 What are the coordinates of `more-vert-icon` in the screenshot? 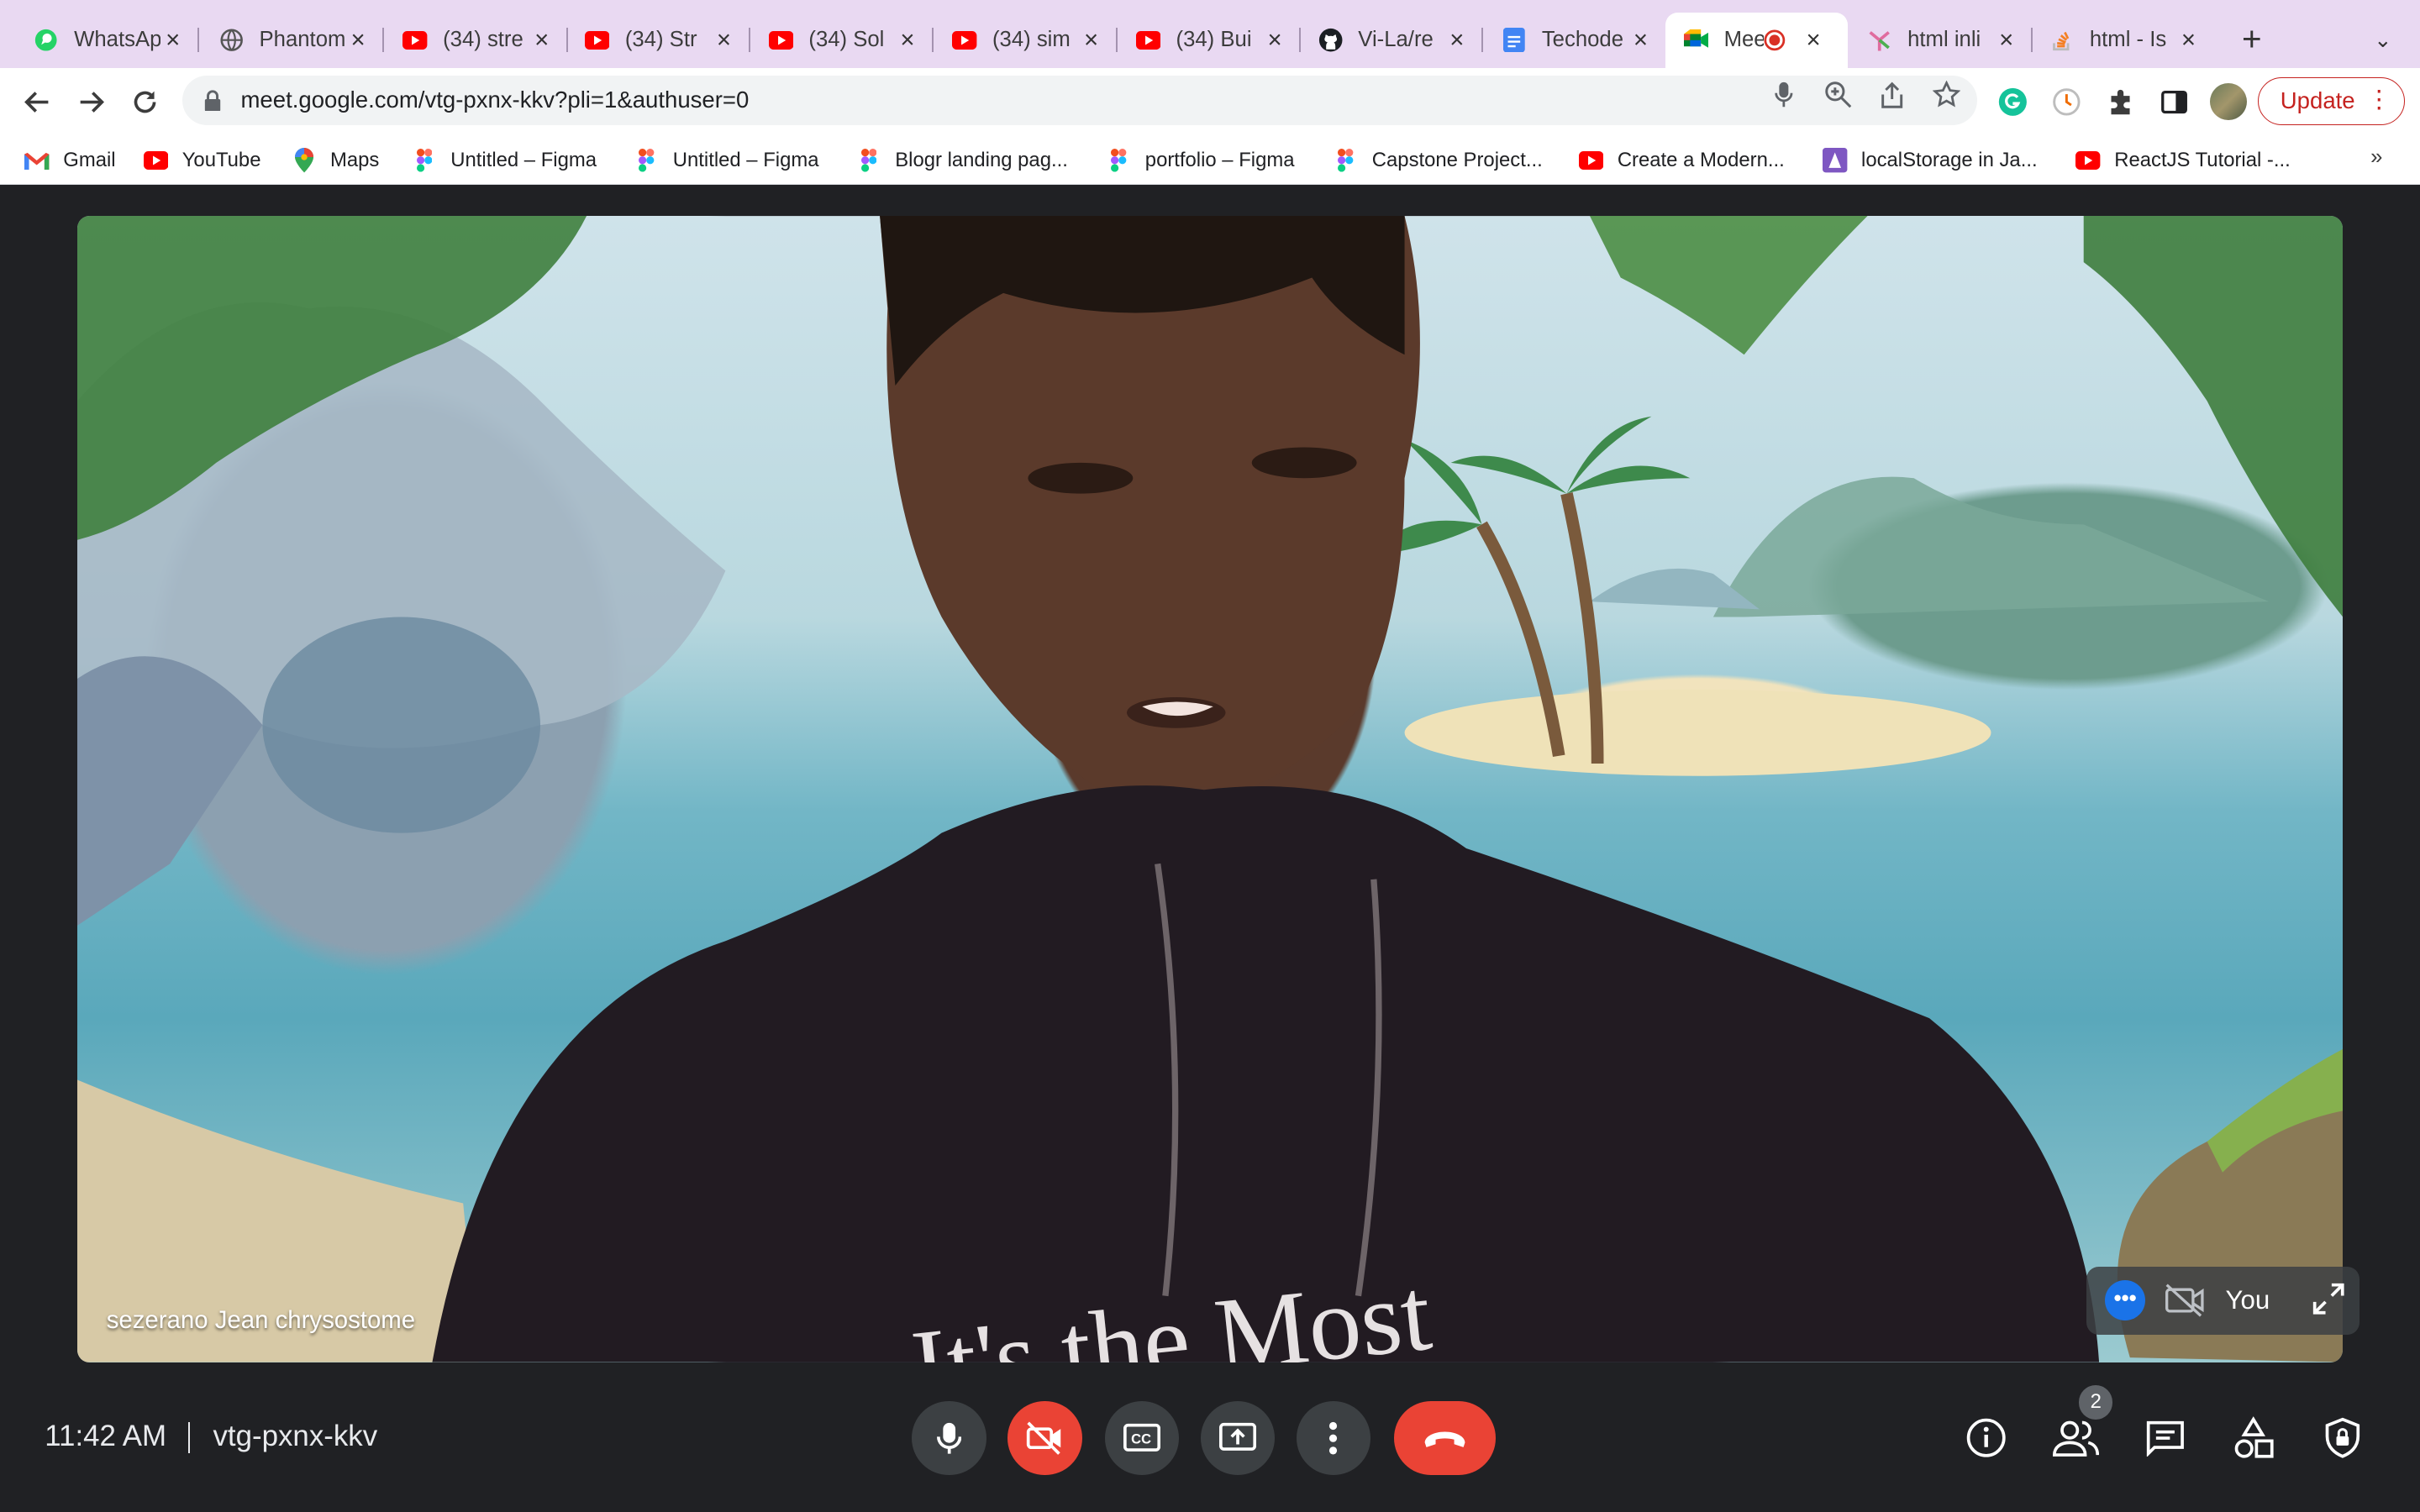 It's located at (1333, 1438).